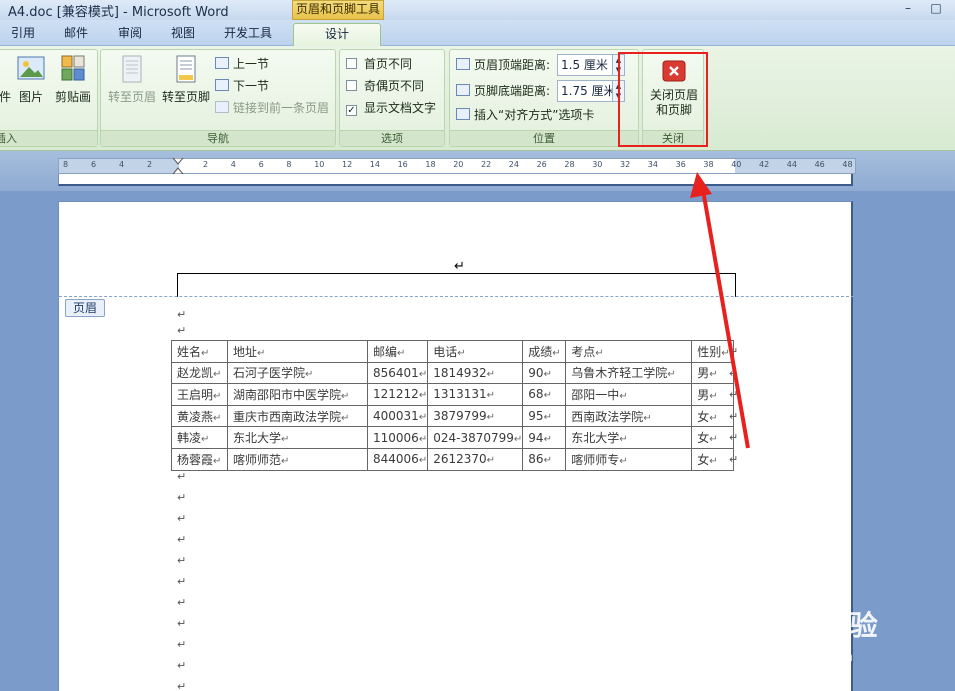 This screenshot has height=691, width=955. I want to click on arrow-shaft, so click(725, 319).